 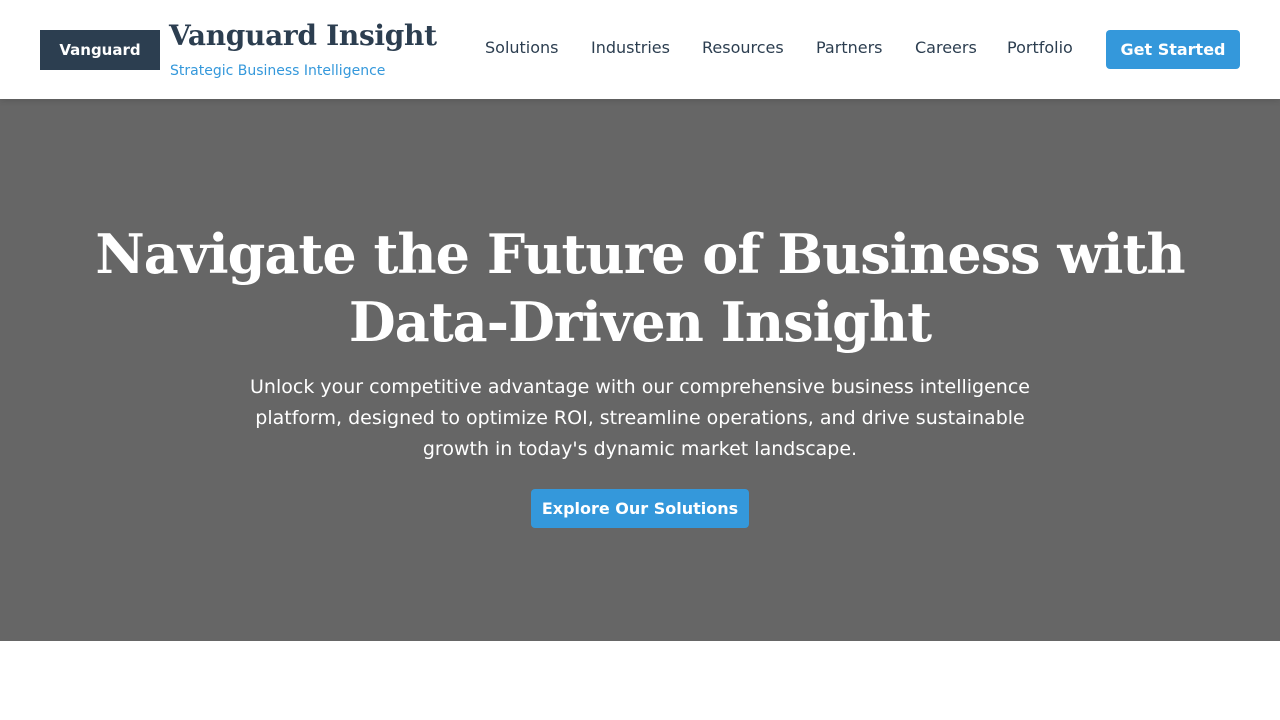 I want to click on nav-link-solutions: Solutions, so click(x=522, y=49).